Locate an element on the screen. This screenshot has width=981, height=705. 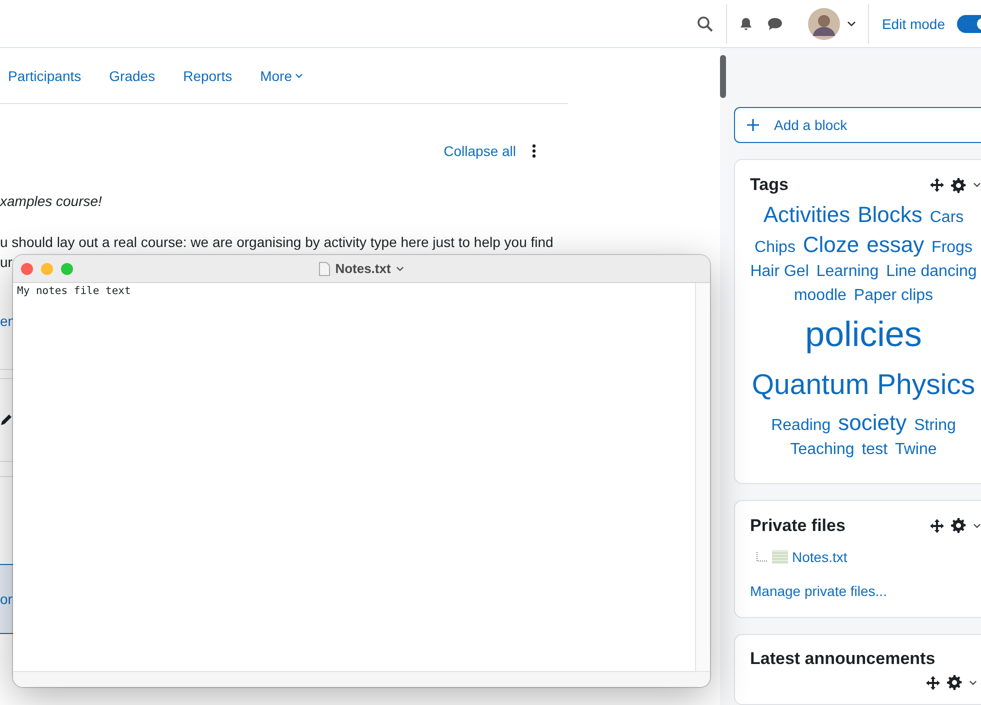
tag-link: Hair Gel is located at coordinates (779, 271).